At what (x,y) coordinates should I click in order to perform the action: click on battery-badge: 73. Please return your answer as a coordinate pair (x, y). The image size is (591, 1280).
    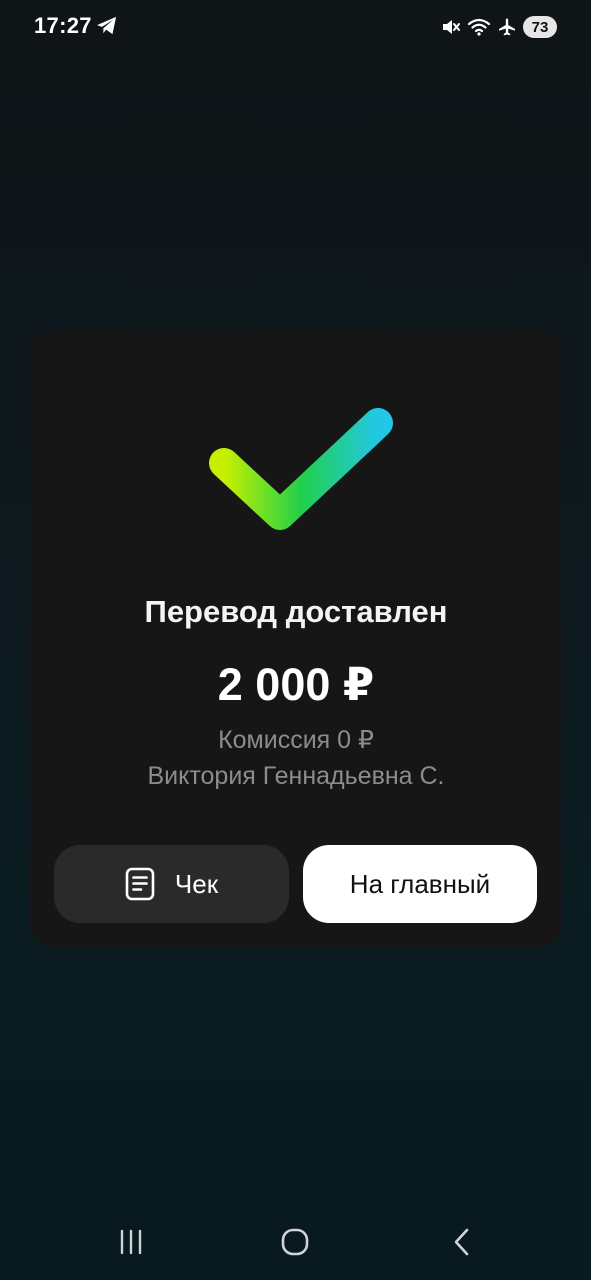
    Looking at the image, I should click on (540, 27).